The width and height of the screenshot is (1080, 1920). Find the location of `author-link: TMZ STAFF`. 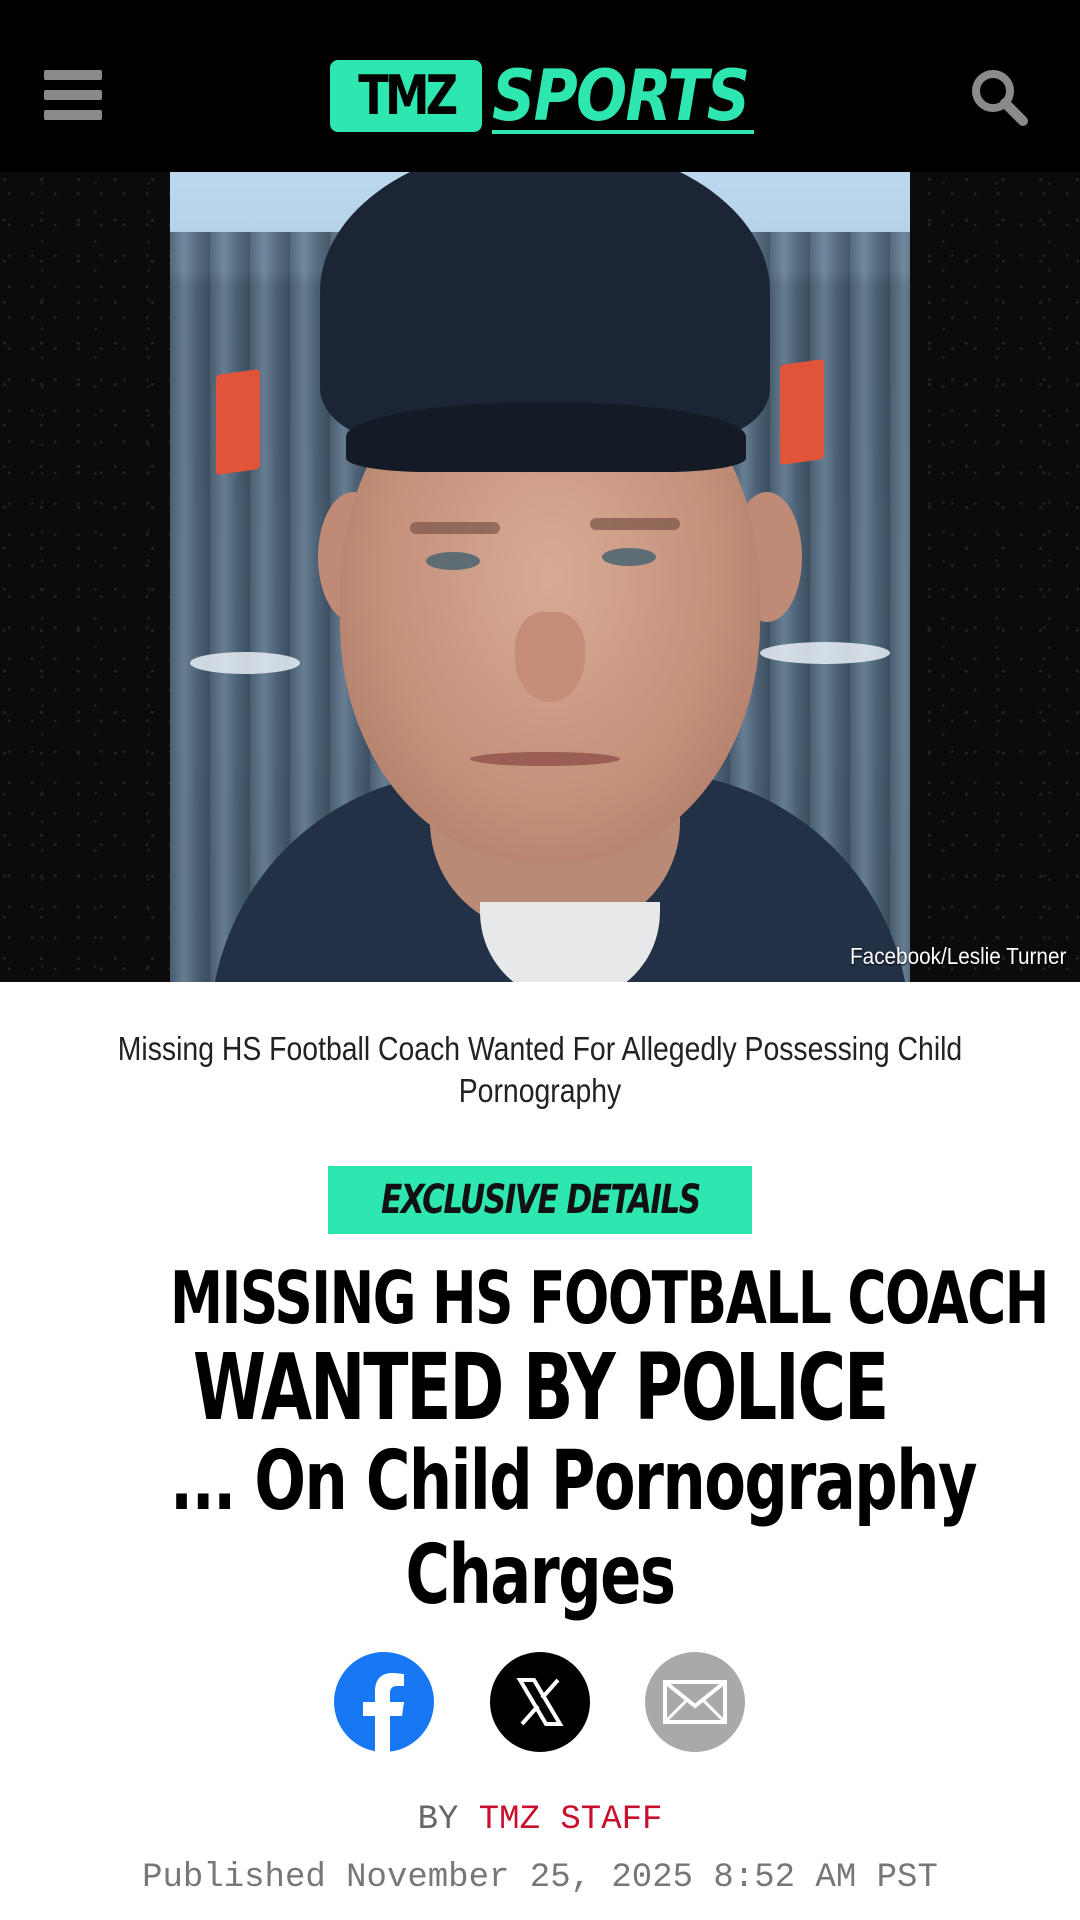

author-link: TMZ STAFF is located at coordinates (571, 1820).